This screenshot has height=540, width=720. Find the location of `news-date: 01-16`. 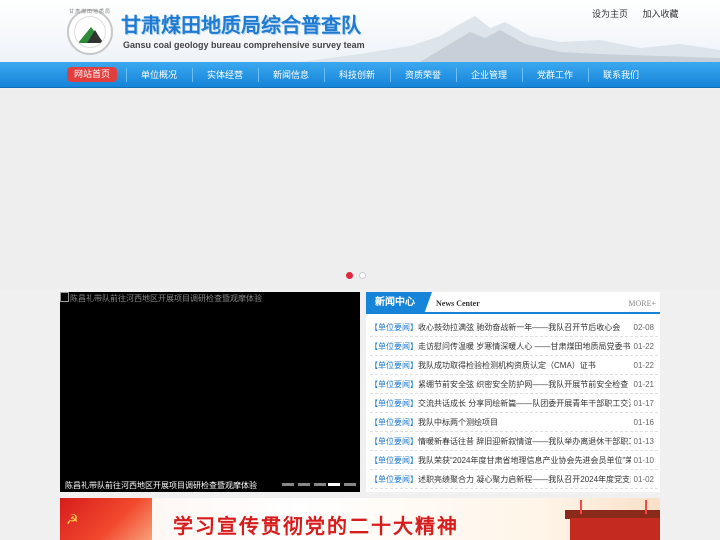

news-date: 01-16 is located at coordinates (642, 422).